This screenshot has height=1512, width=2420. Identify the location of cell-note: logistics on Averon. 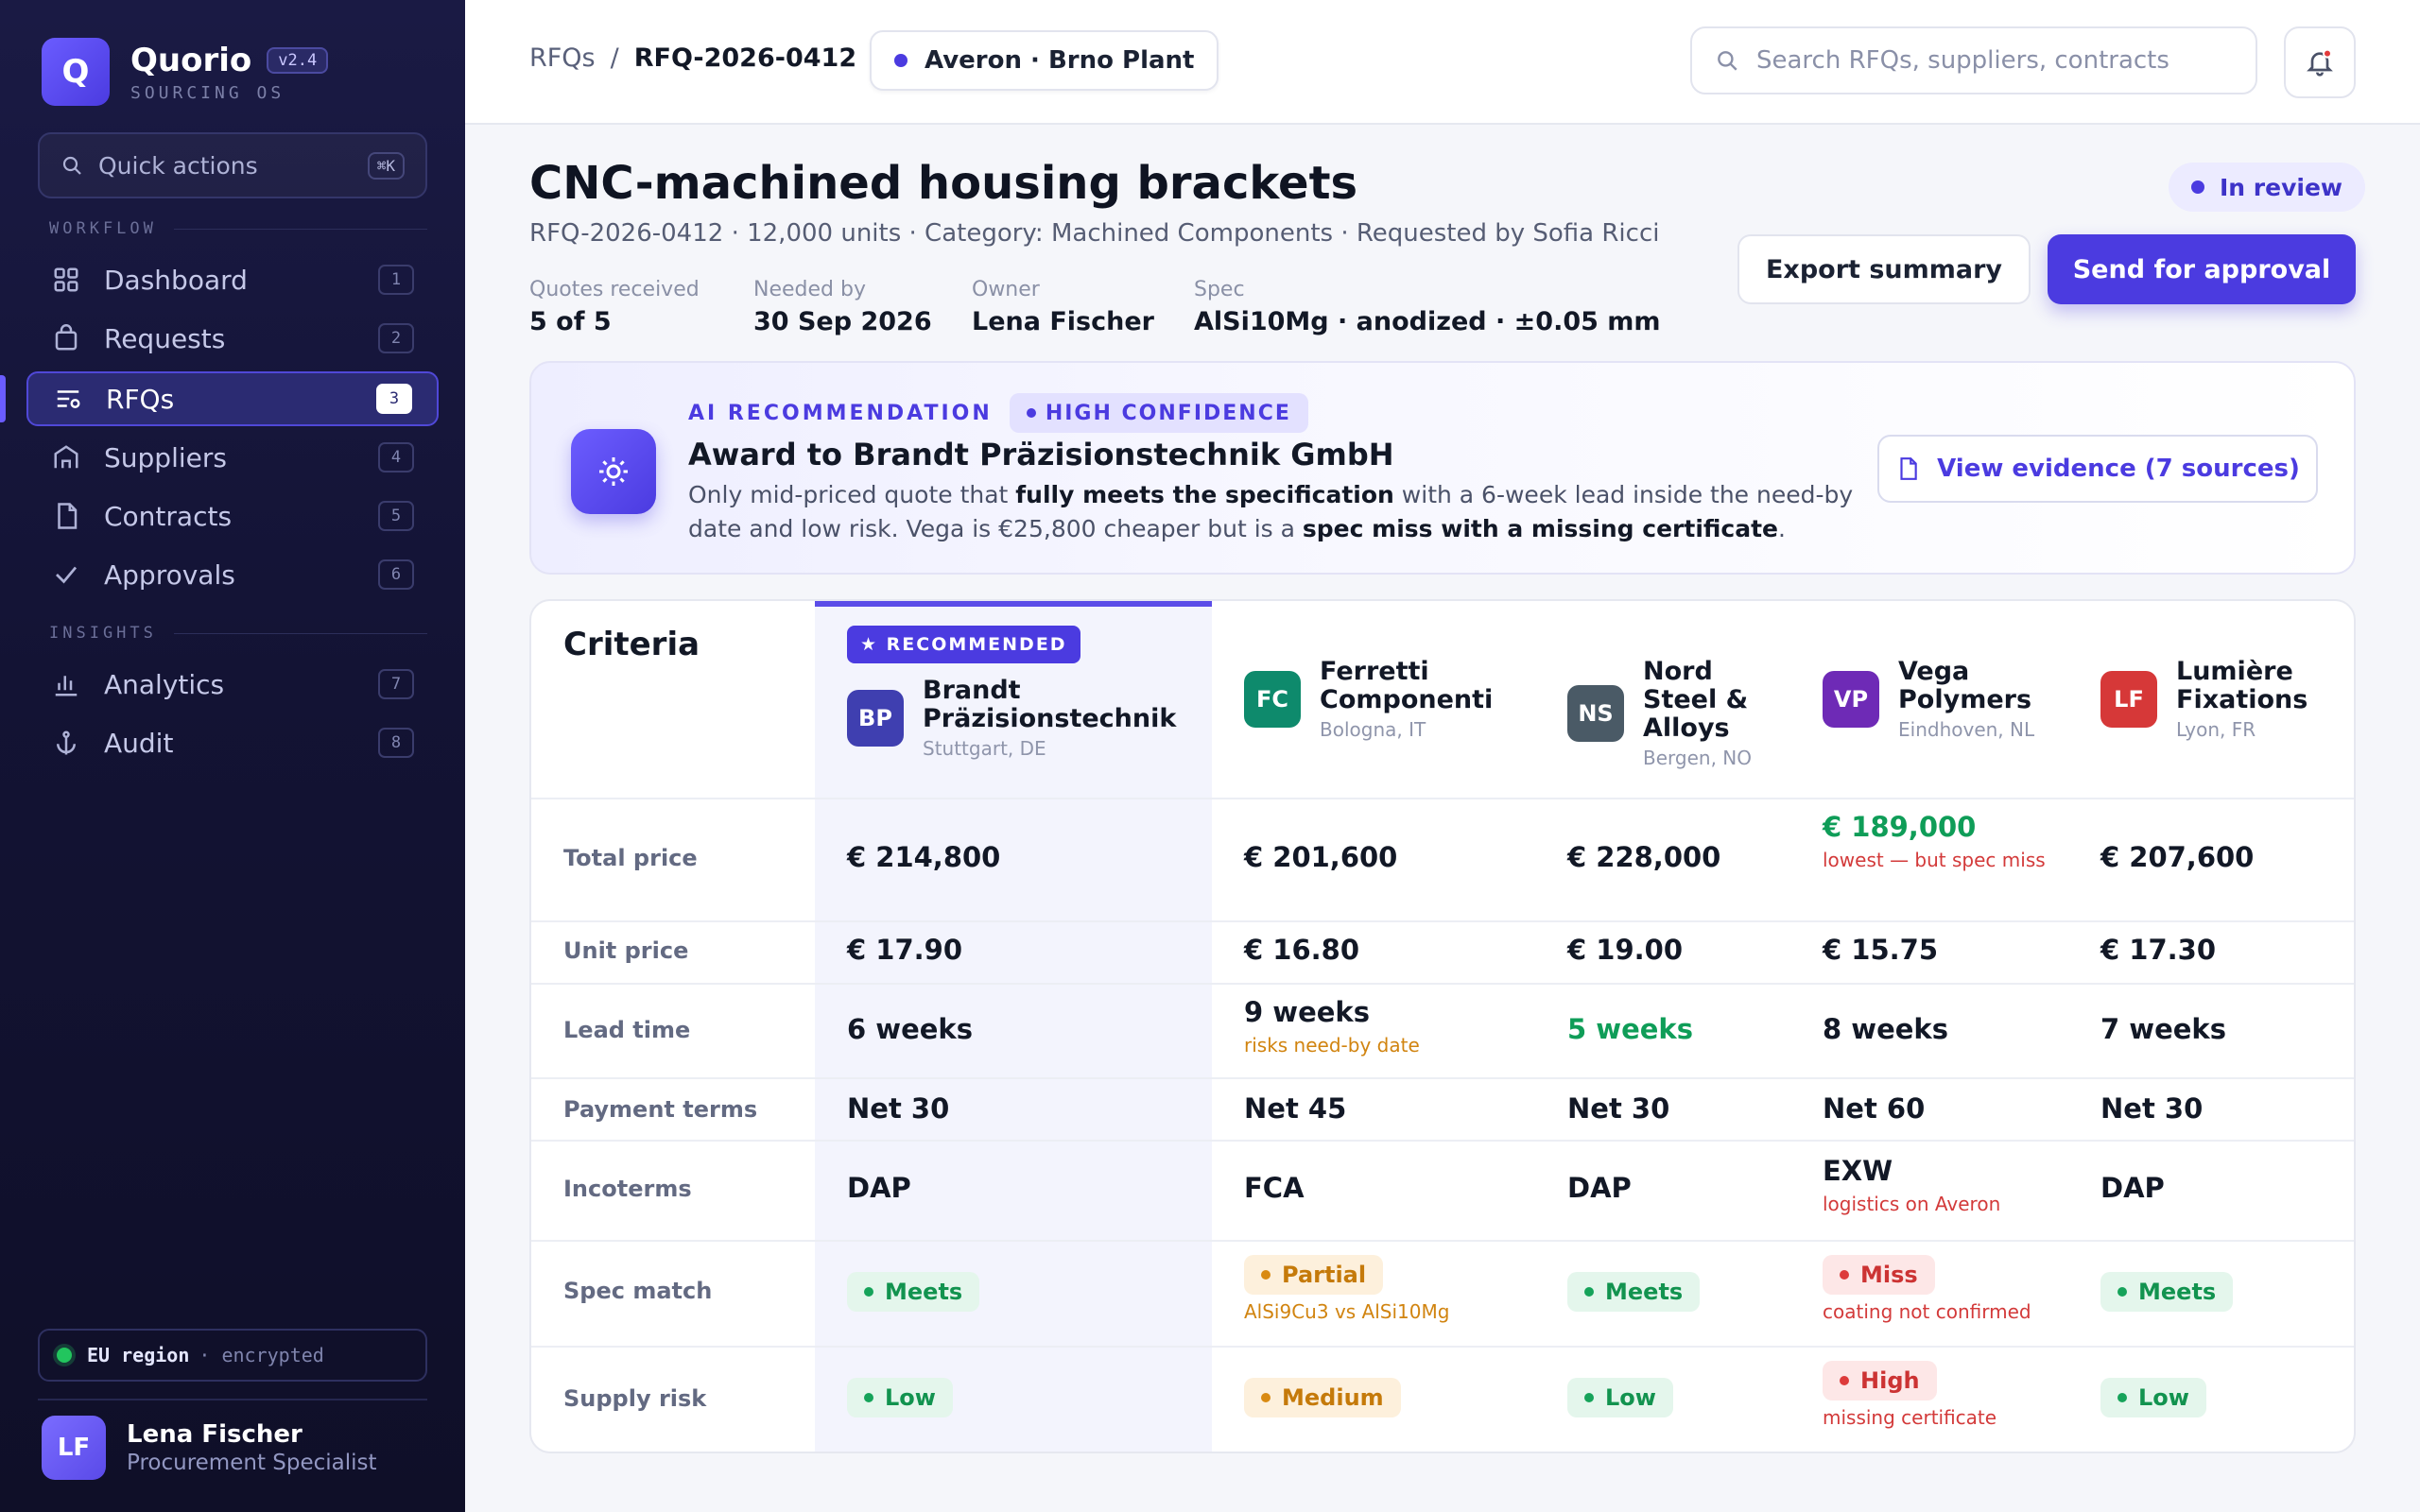
(1912, 1204).